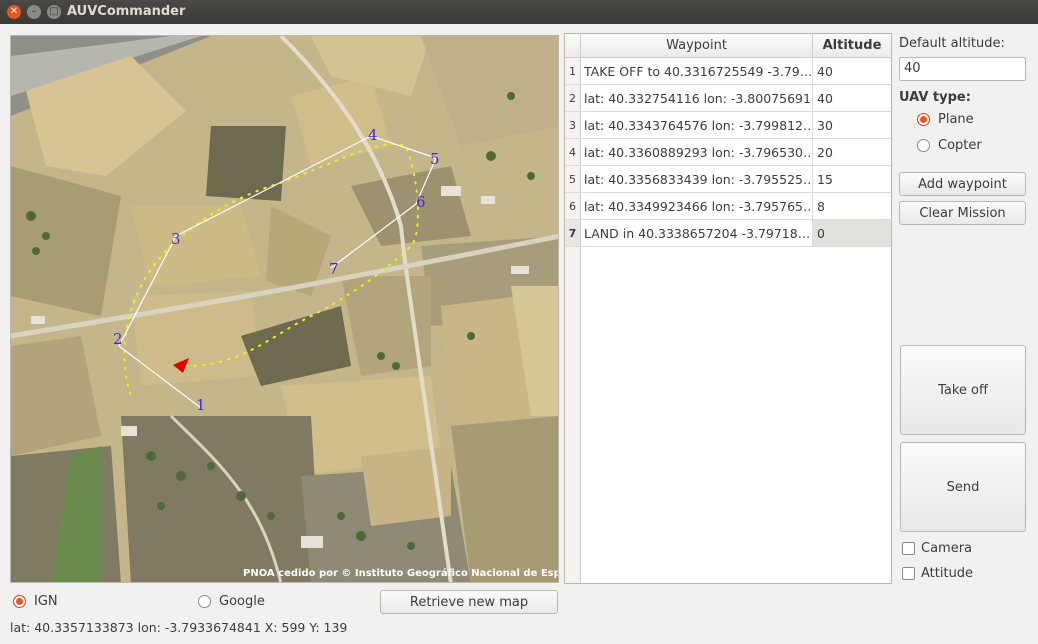 The width and height of the screenshot is (1038, 644). What do you see at coordinates (852, 125) in the screenshot?
I see `altitude-cell: 30` at bounding box center [852, 125].